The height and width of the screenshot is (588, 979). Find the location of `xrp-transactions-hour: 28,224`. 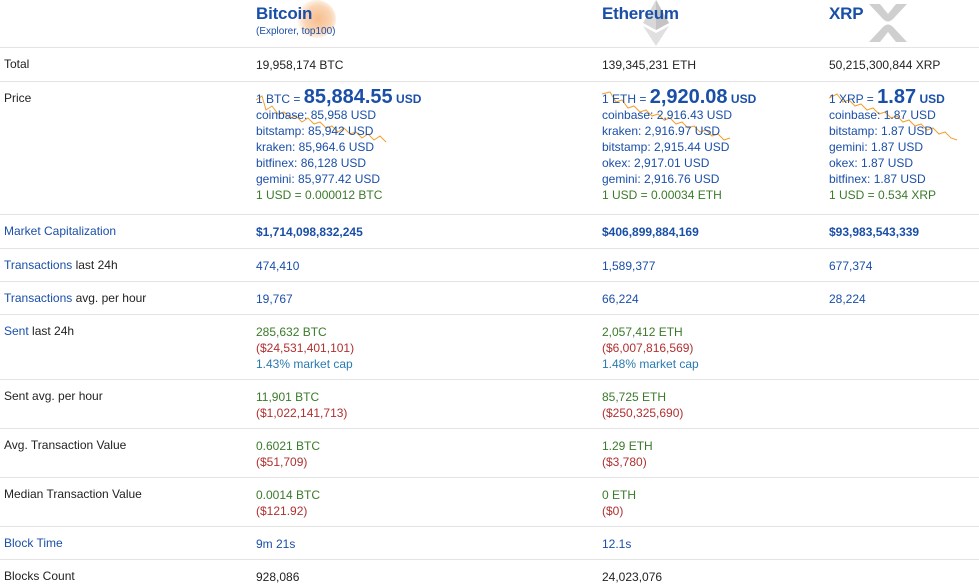

xrp-transactions-hour: 28,224 is located at coordinates (847, 299).